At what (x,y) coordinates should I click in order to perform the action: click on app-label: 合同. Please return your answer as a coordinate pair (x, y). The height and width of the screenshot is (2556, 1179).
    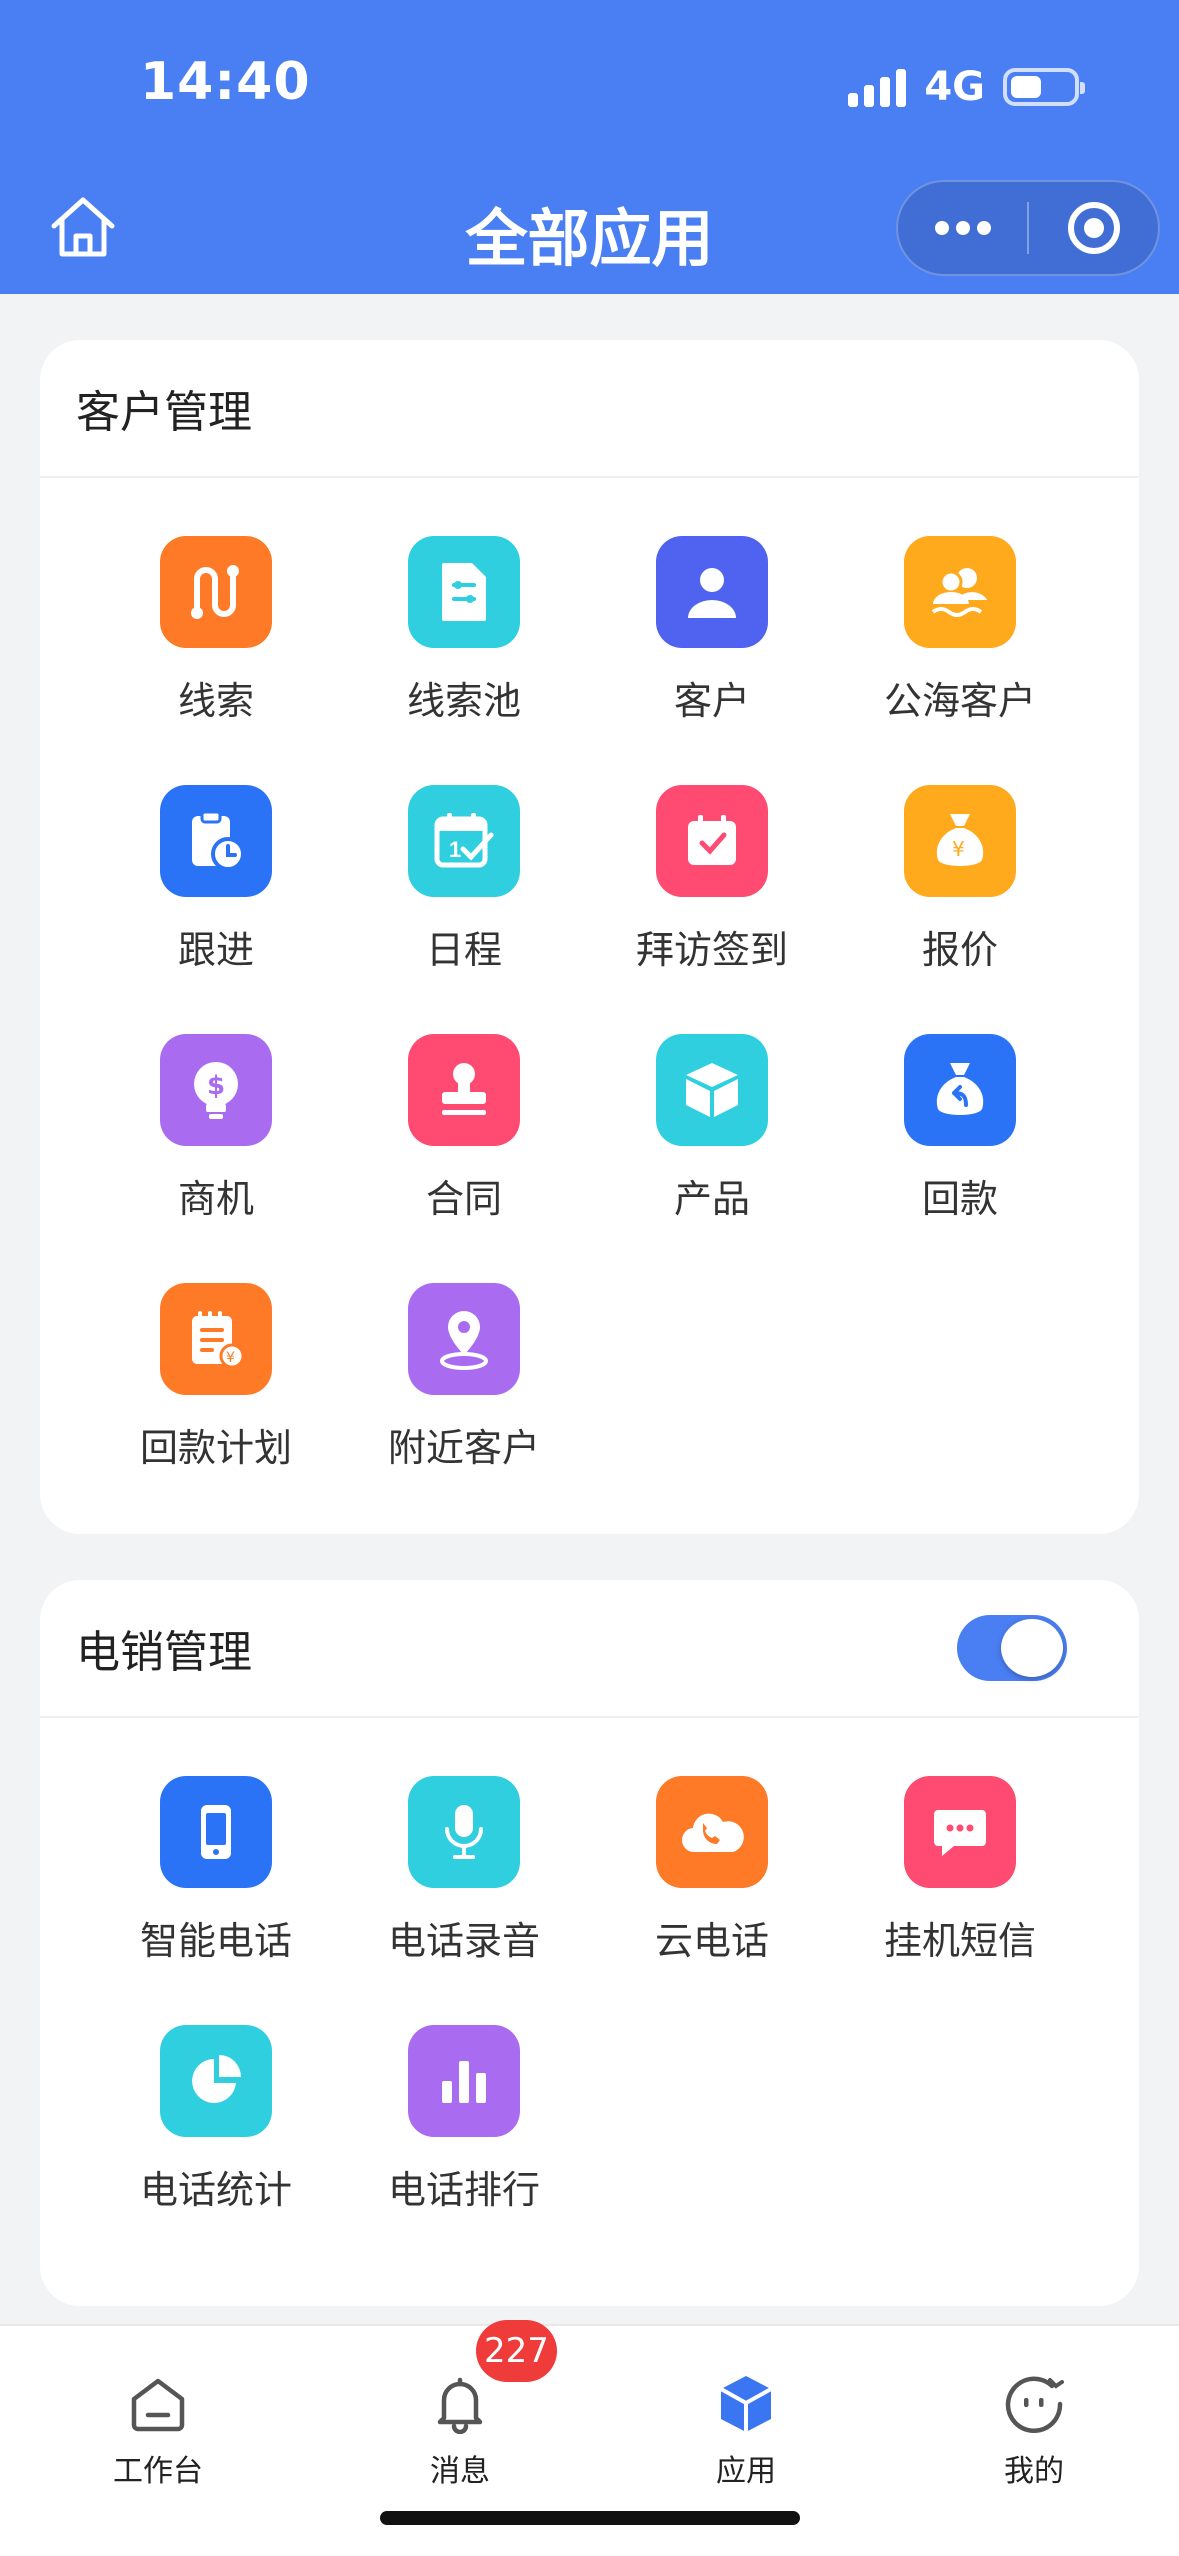
    Looking at the image, I should click on (463, 1199).